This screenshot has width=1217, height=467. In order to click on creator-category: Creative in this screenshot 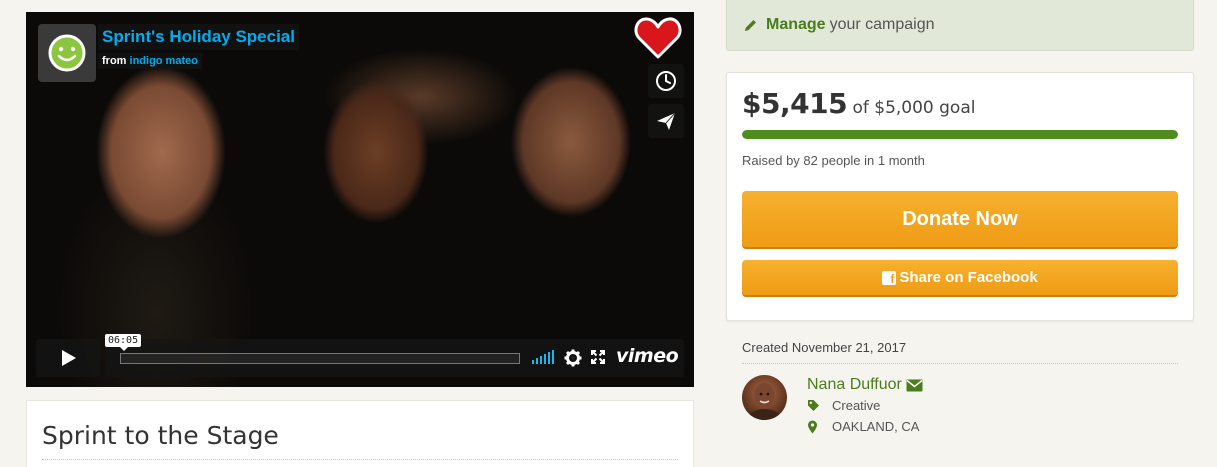, I will do `click(843, 405)`.